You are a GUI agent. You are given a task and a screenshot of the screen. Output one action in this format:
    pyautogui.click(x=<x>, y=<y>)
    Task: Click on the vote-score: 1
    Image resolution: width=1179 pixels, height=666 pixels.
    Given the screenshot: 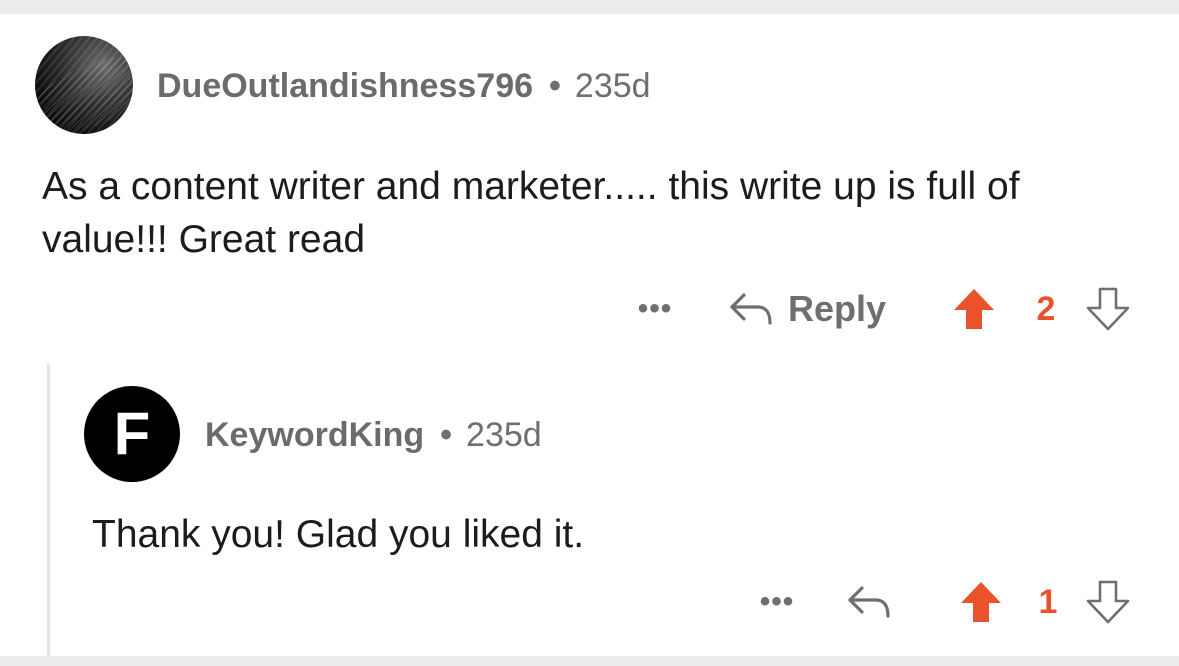 What is the action you would take?
    pyautogui.click(x=1048, y=601)
    